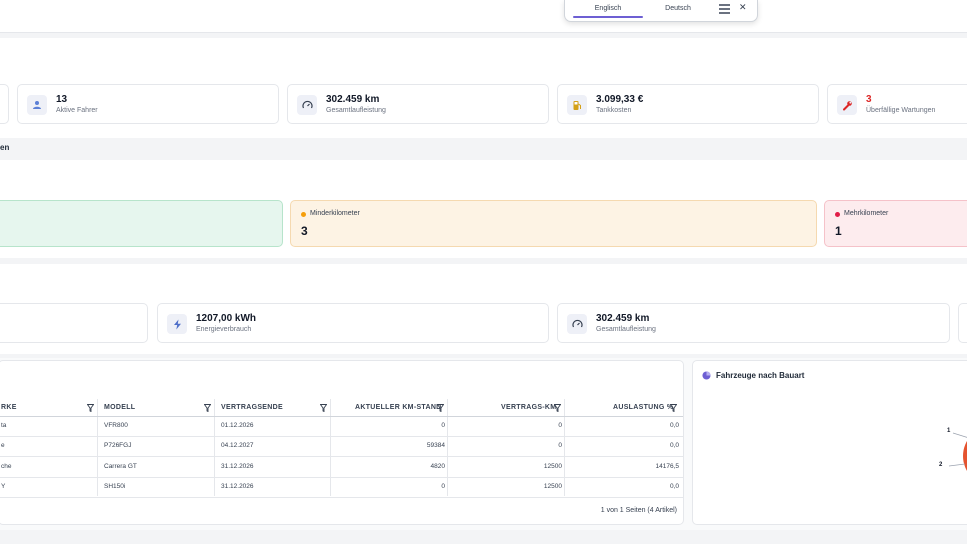 Image resolution: width=967 pixels, height=544 pixels. Describe the element at coordinates (177, 324) in the screenshot. I see `bolt-icon` at that location.